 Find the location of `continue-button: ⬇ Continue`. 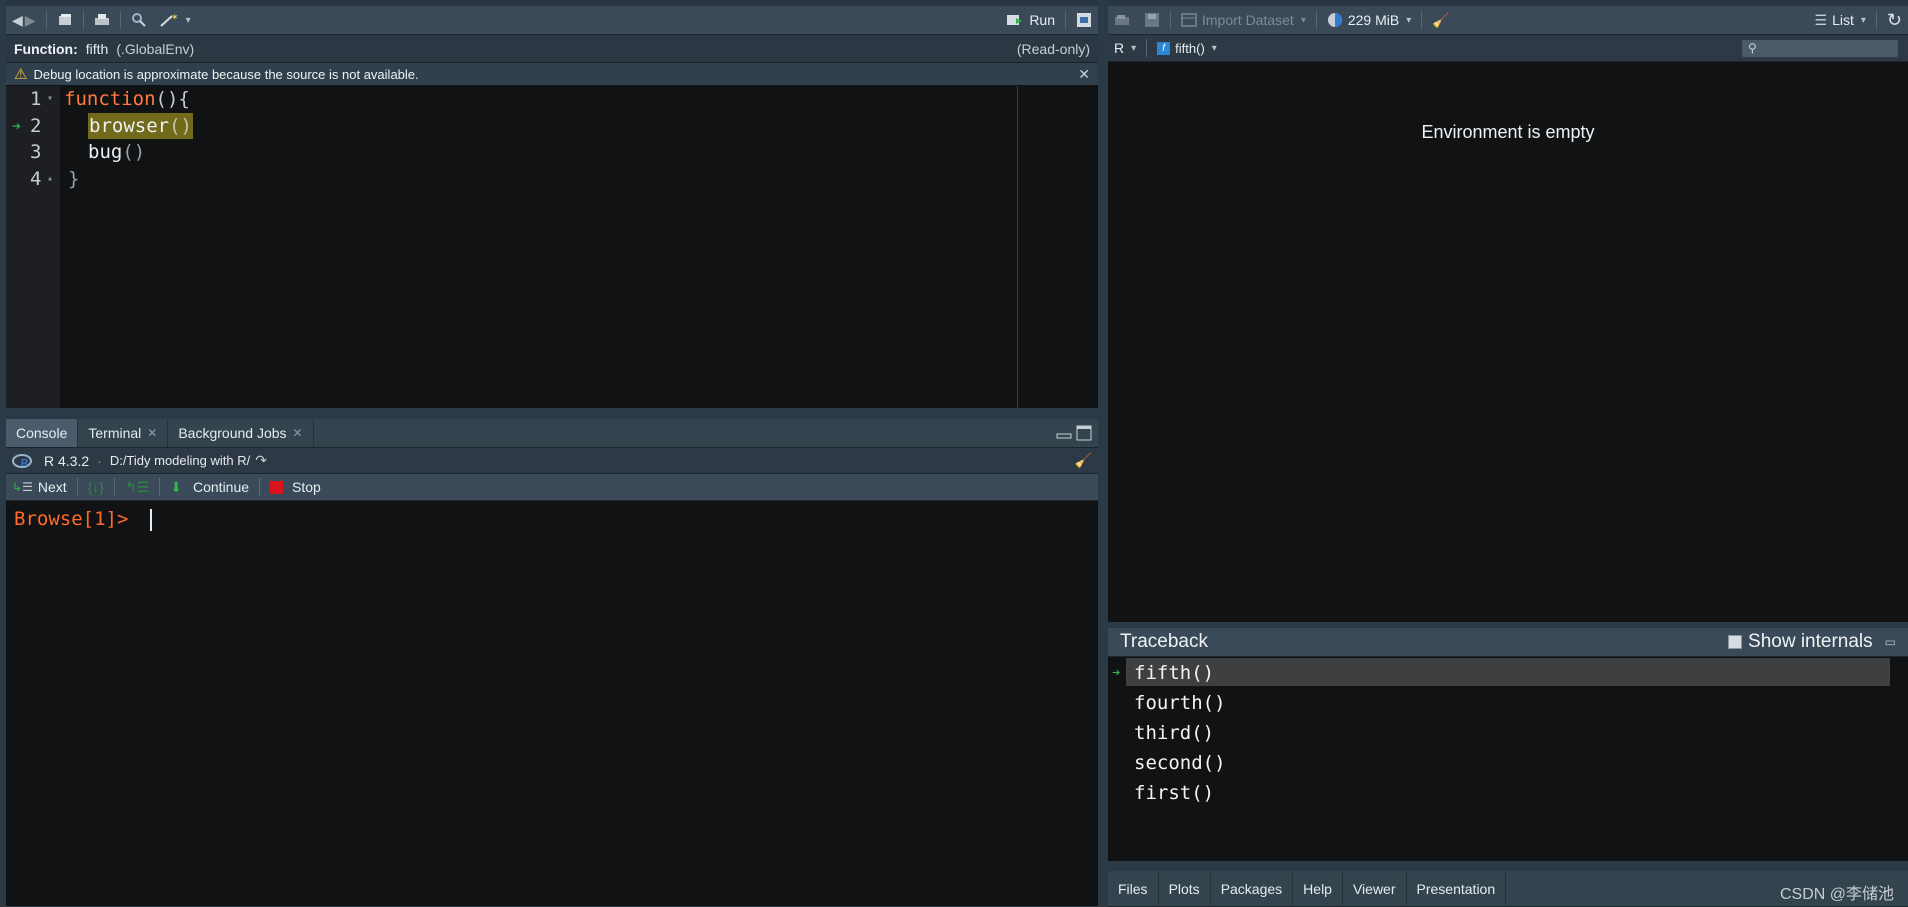

continue-button: ⬇ Continue is located at coordinates (209, 487).